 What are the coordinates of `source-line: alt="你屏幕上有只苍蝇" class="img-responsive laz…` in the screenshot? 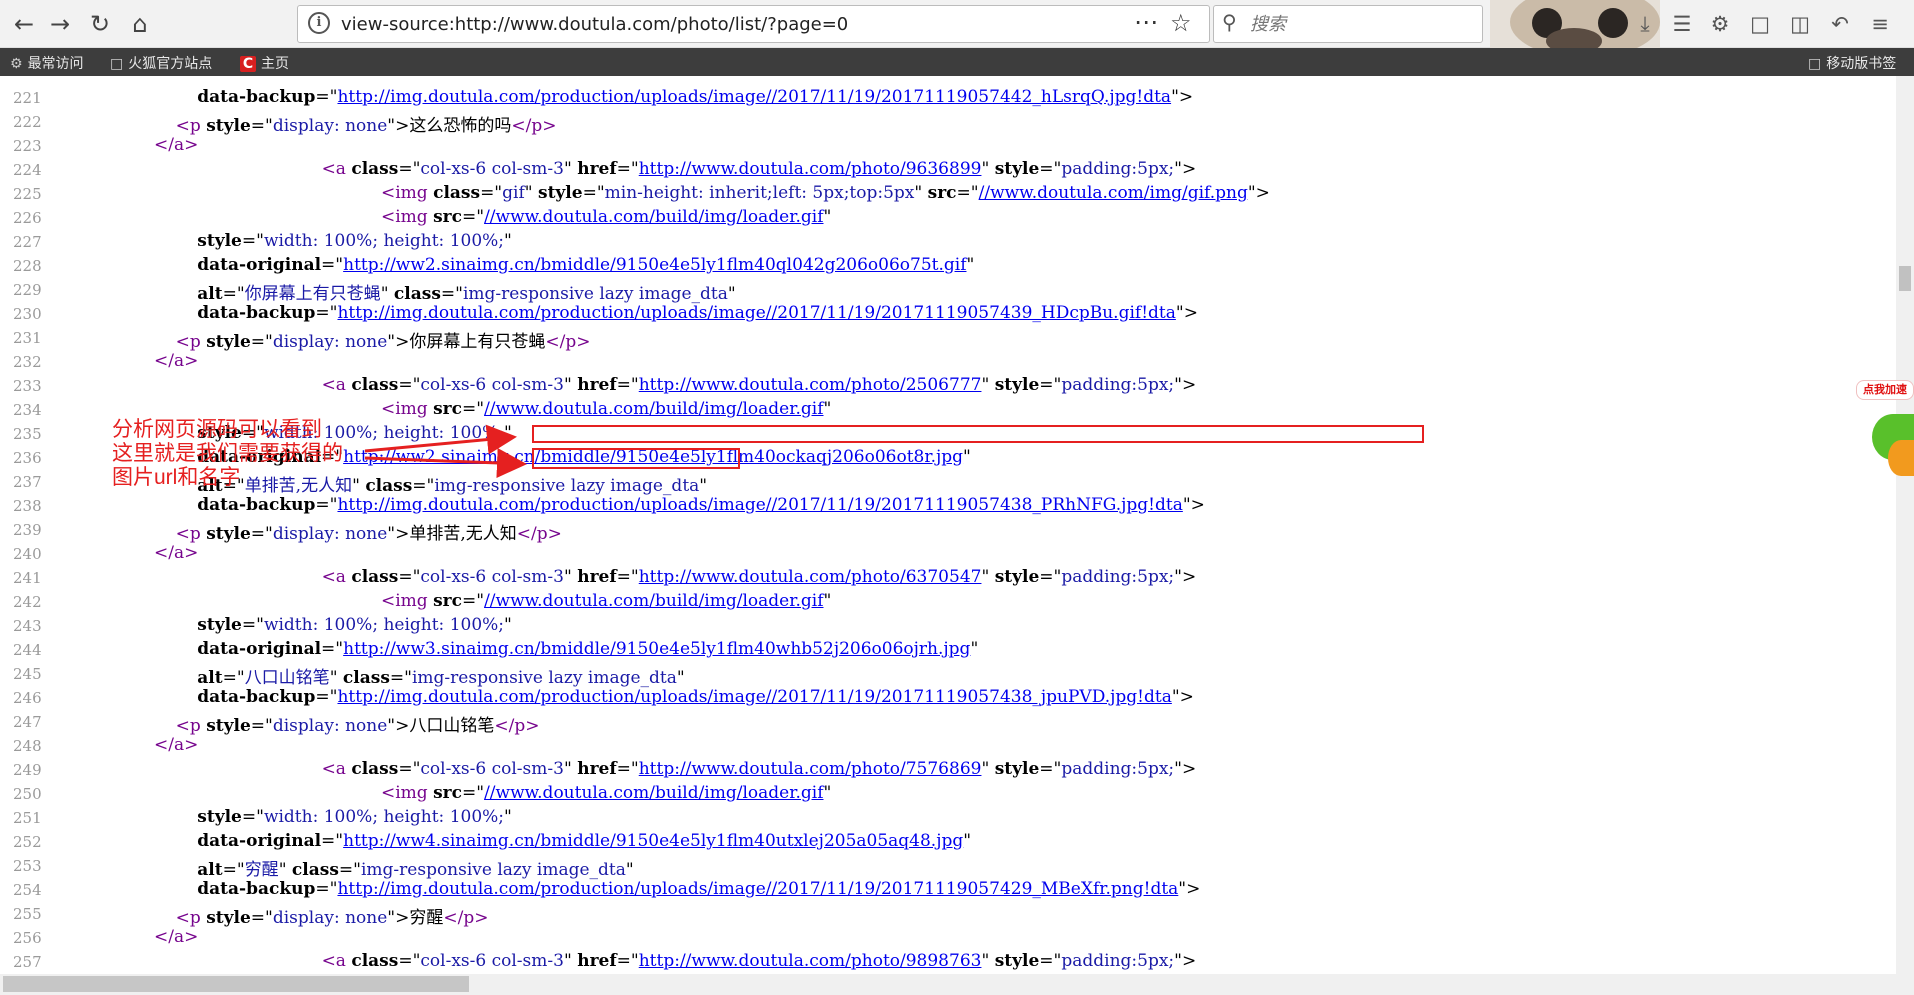 It's located at (466, 294).